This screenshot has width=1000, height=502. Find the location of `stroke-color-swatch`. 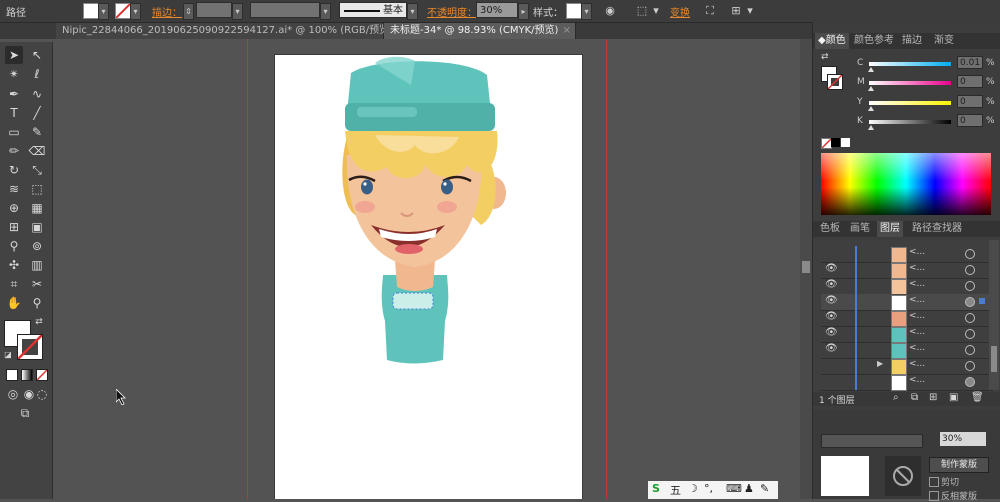

stroke-color-swatch is located at coordinates (30, 347).